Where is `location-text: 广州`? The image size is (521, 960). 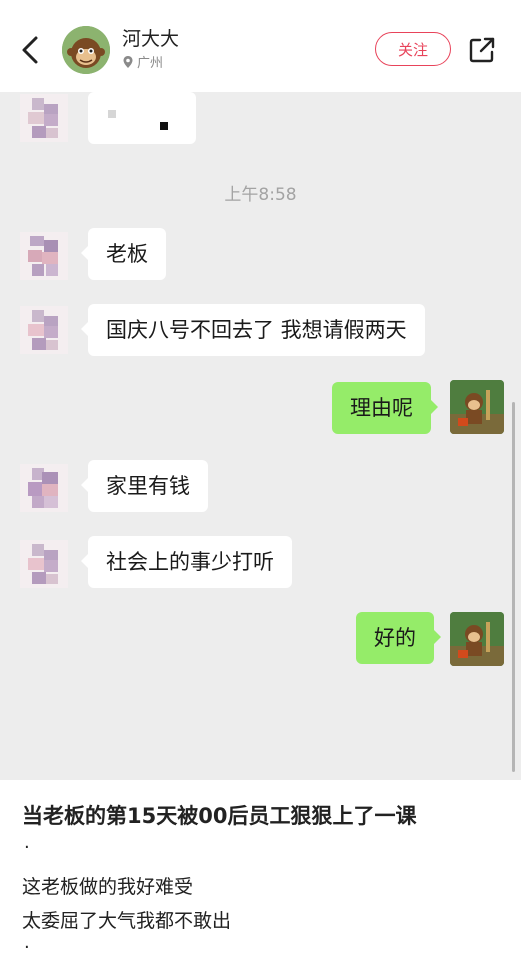
location-text: 广州 is located at coordinates (150, 63).